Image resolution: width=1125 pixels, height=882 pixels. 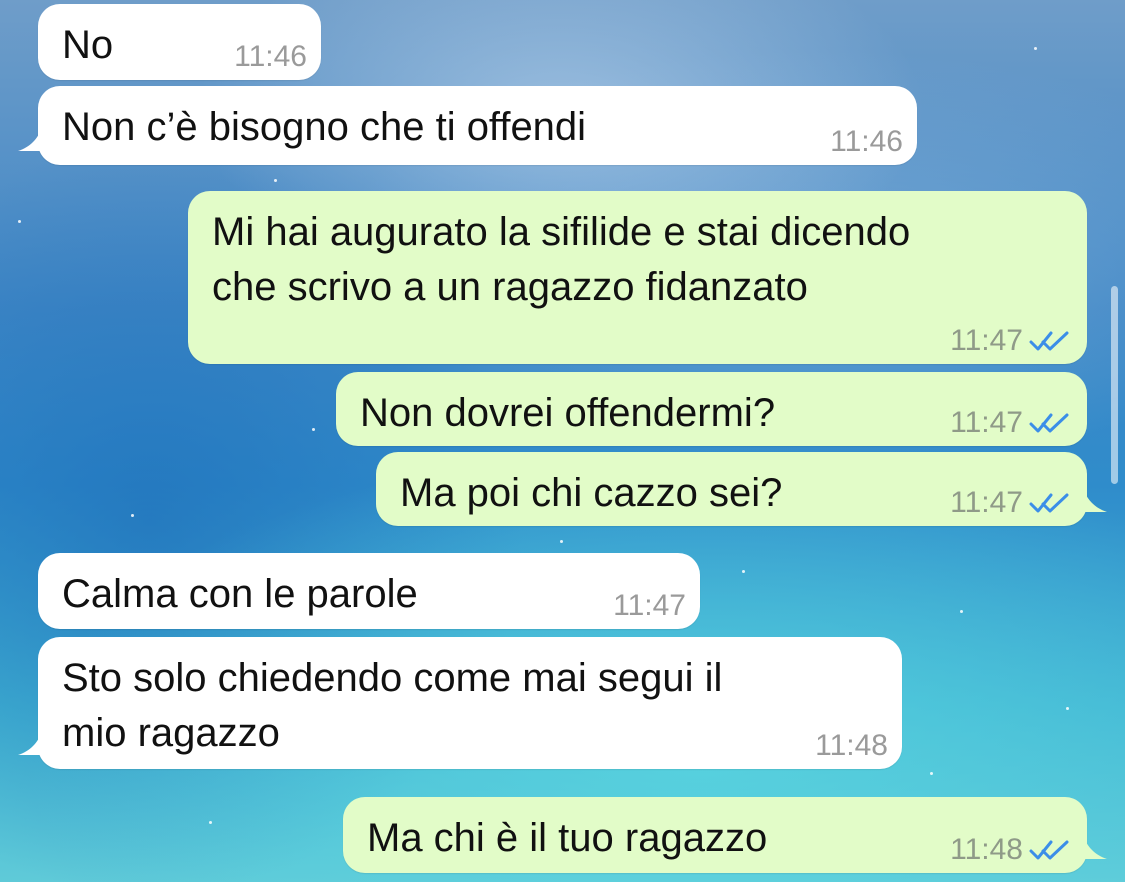 What do you see at coordinates (179, 42) in the screenshot?
I see `message-incoming: No 11:46` at bounding box center [179, 42].